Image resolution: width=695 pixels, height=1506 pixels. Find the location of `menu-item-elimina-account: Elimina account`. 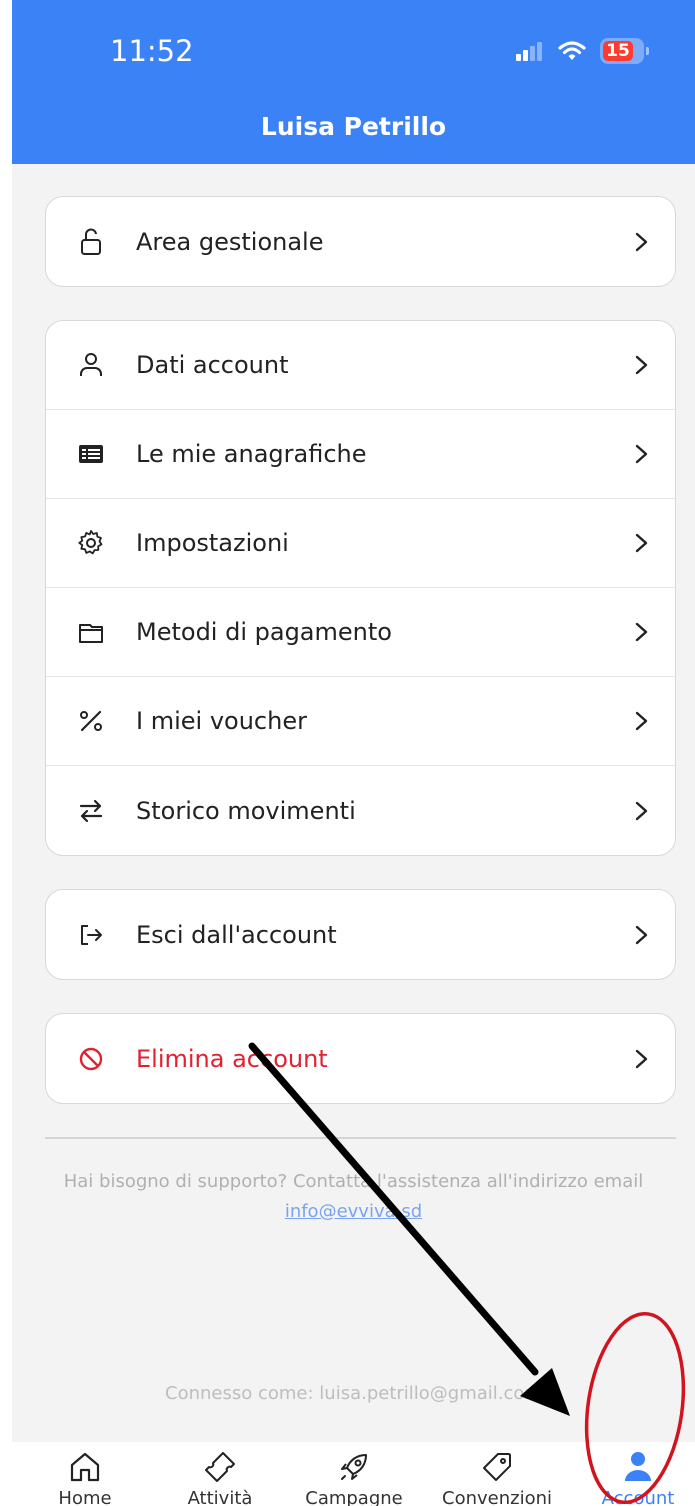

menu-item-elimina-account: Elimina account is located at coordinates (360, 1058).